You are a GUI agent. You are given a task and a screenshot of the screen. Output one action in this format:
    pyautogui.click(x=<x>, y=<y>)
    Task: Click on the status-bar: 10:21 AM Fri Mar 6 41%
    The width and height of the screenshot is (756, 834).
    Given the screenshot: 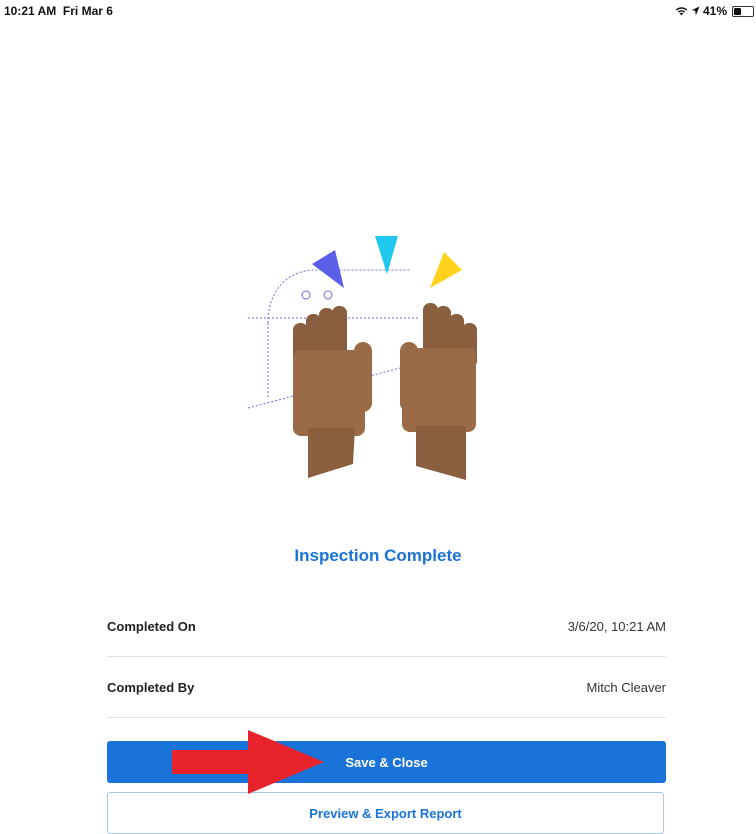 What is the action you would take?
    pyautogui.click(x=378, y=13)
    